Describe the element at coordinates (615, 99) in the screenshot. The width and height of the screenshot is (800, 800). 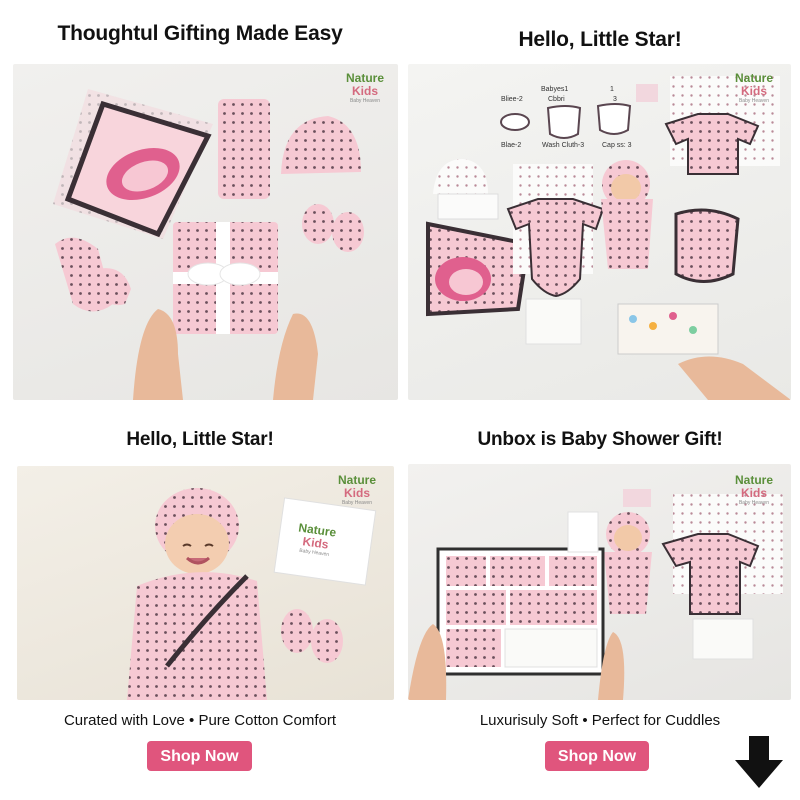
I see `item-label: 3` at that location.